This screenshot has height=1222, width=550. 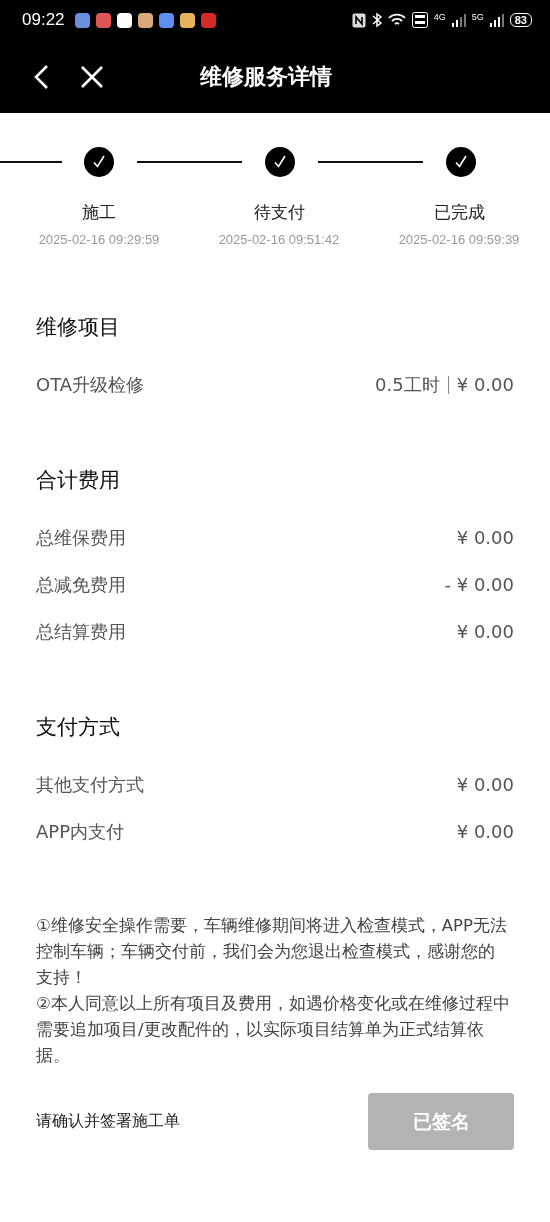 I want to click on amount: - ¥ 0.00, so click(x=479, y=584).